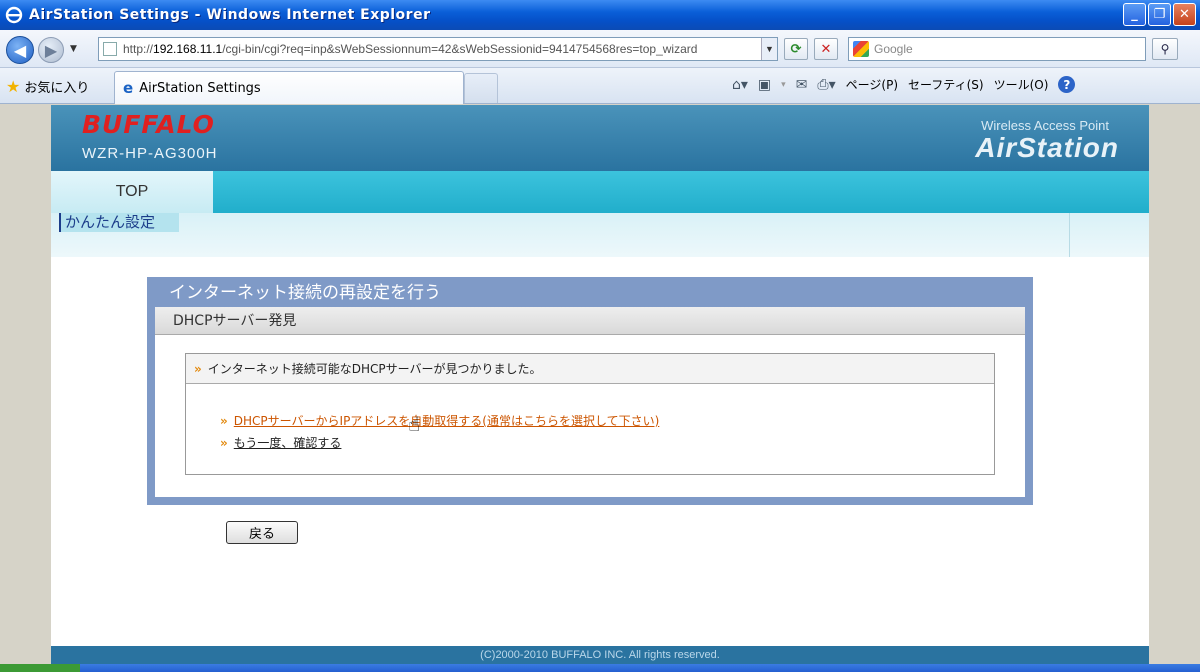  Describe the element at coordinates (826, 85) in the screenshot. I see `print-icon: ⎙▾` at that location.